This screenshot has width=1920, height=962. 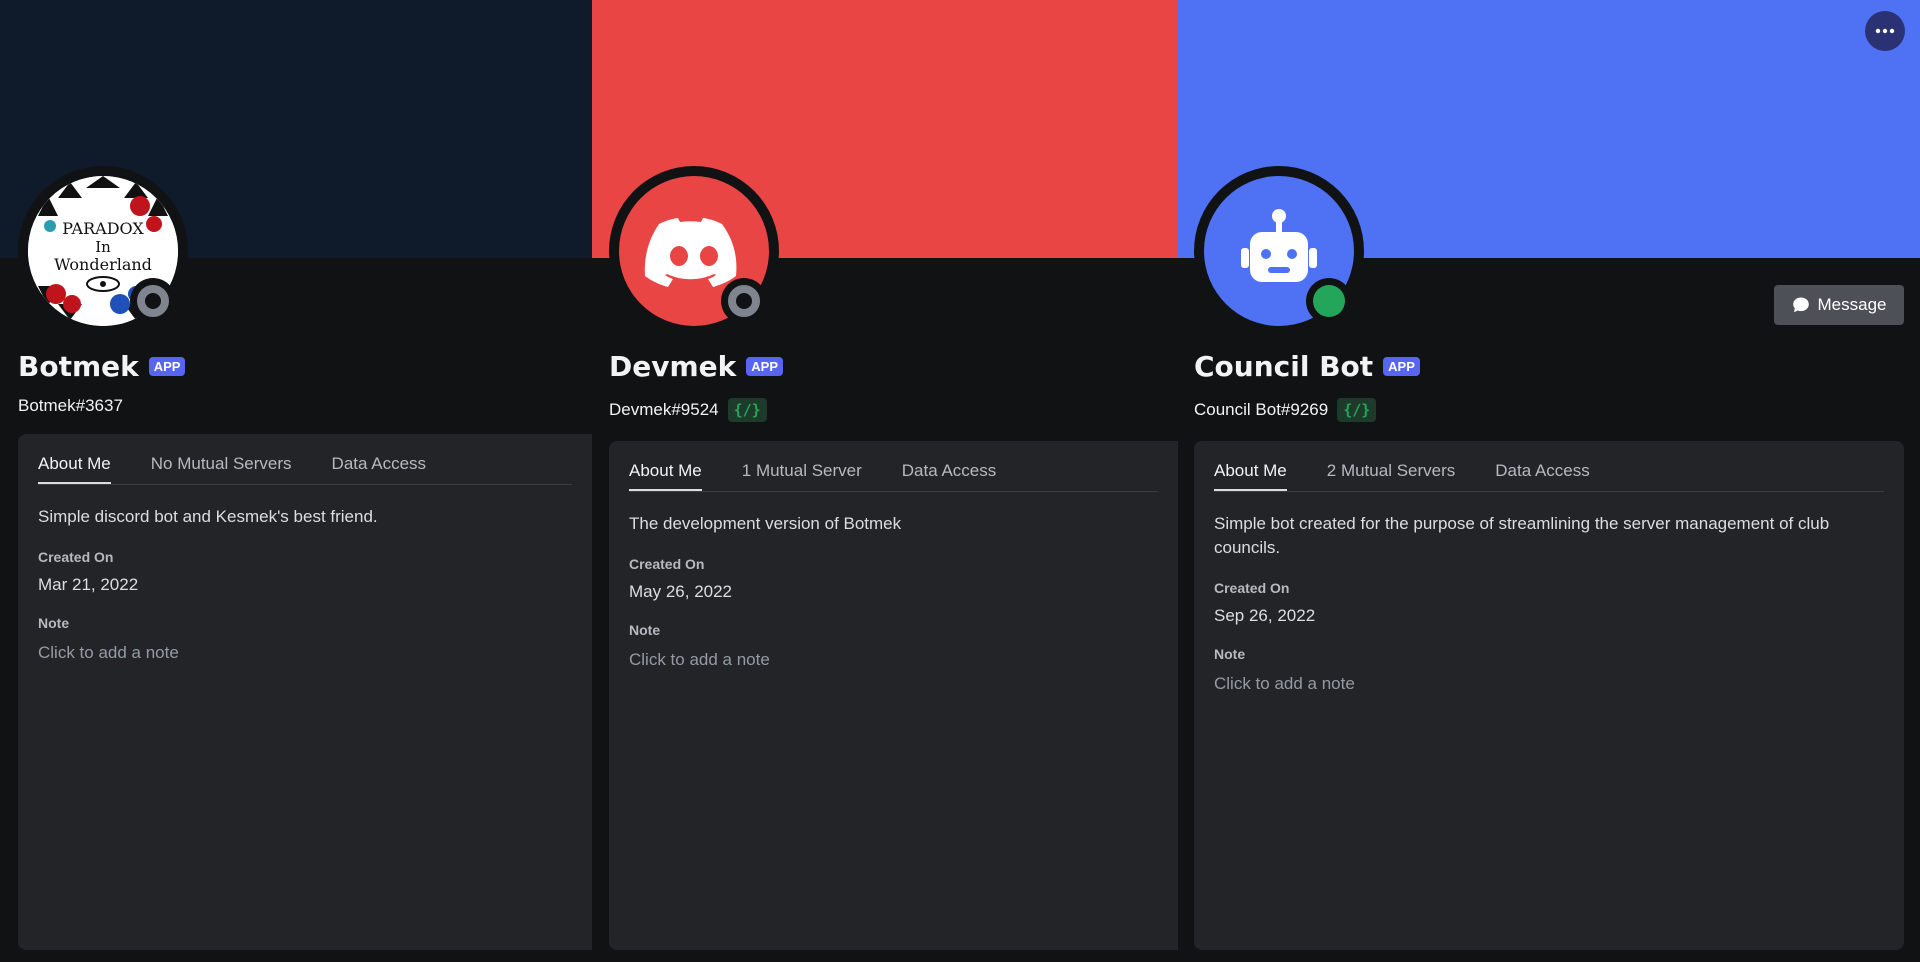 I want to click on avatar: PARADOX In Wonderland, so click(x=103, y=251).